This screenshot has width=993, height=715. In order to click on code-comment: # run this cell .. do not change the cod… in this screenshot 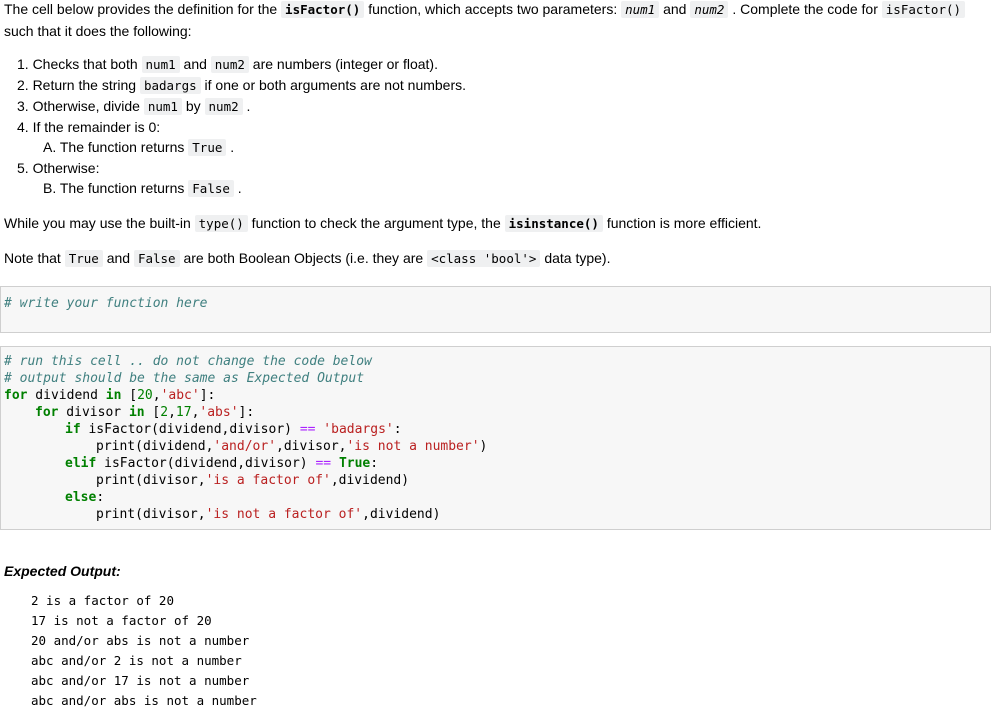, I will do `click(188, 361)`.